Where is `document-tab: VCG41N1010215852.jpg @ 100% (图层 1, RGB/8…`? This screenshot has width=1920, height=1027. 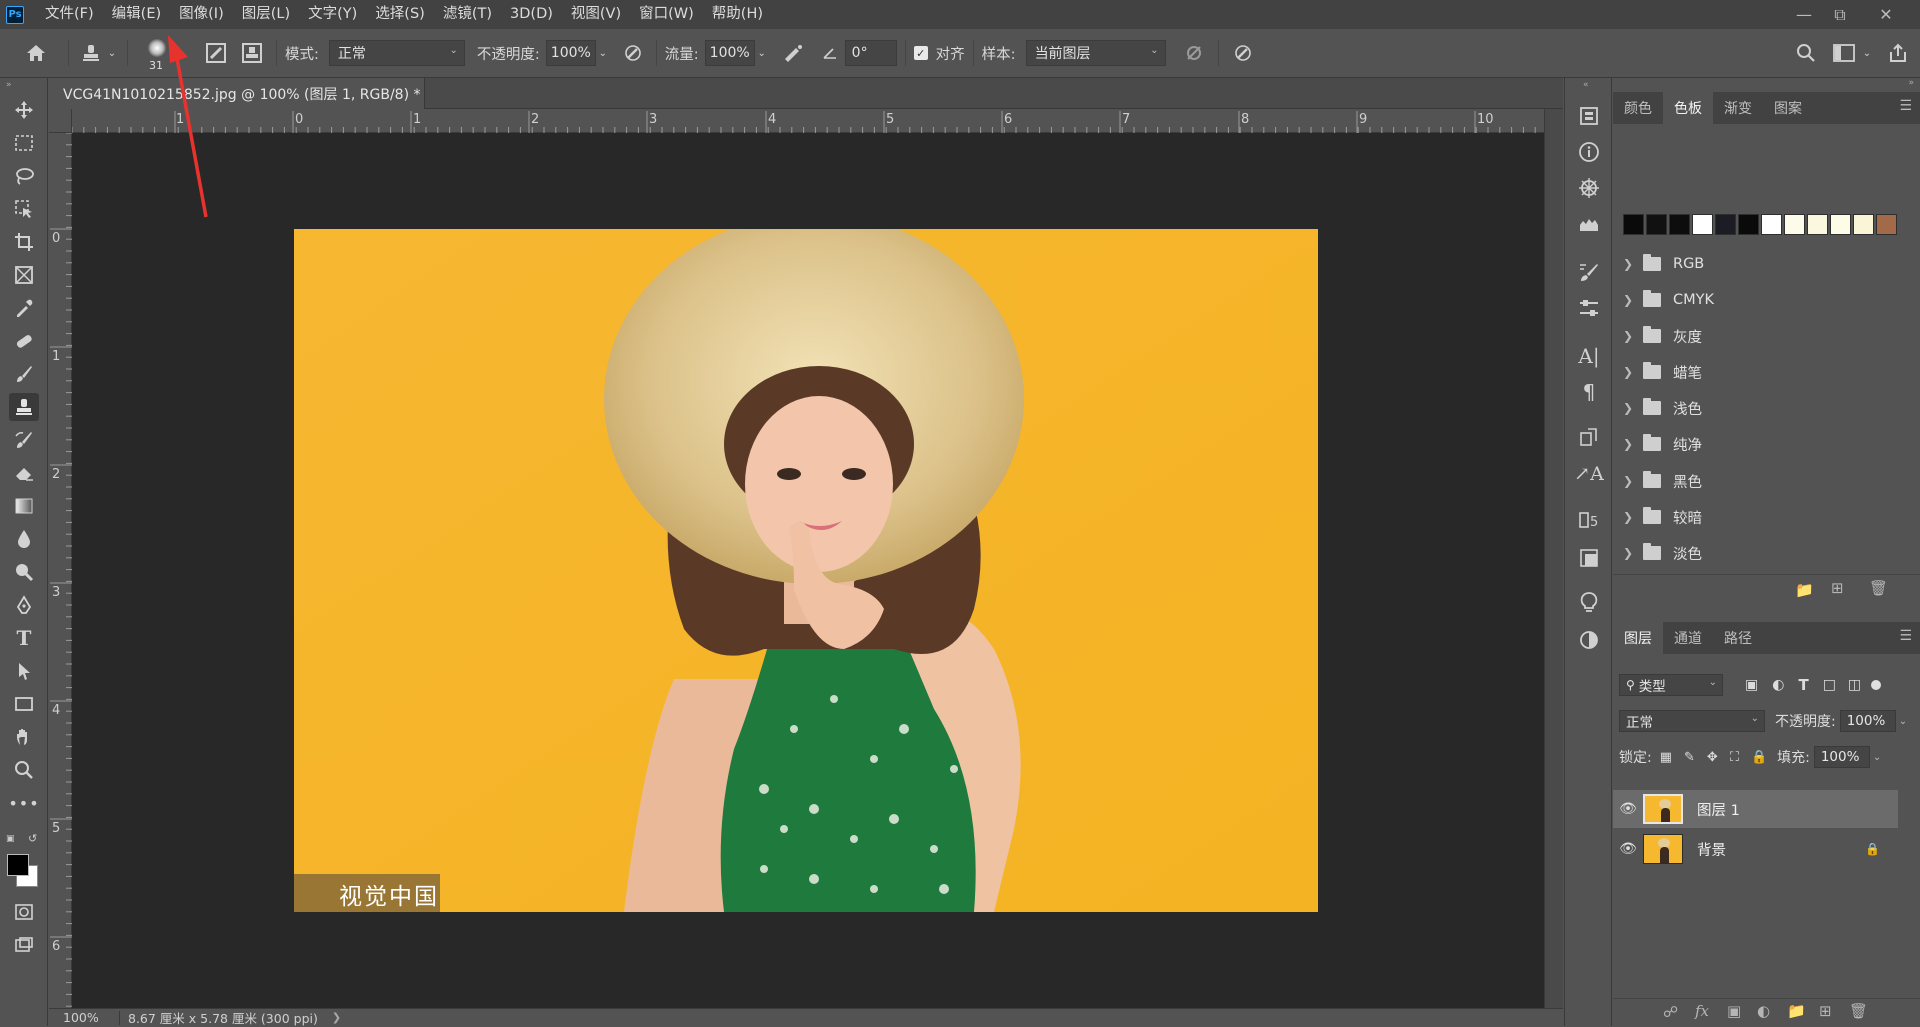
document-tab: VCG41N1010215852.jpg @ 100% (图层 1, RGB/8… is located at coordinates (237, 93).